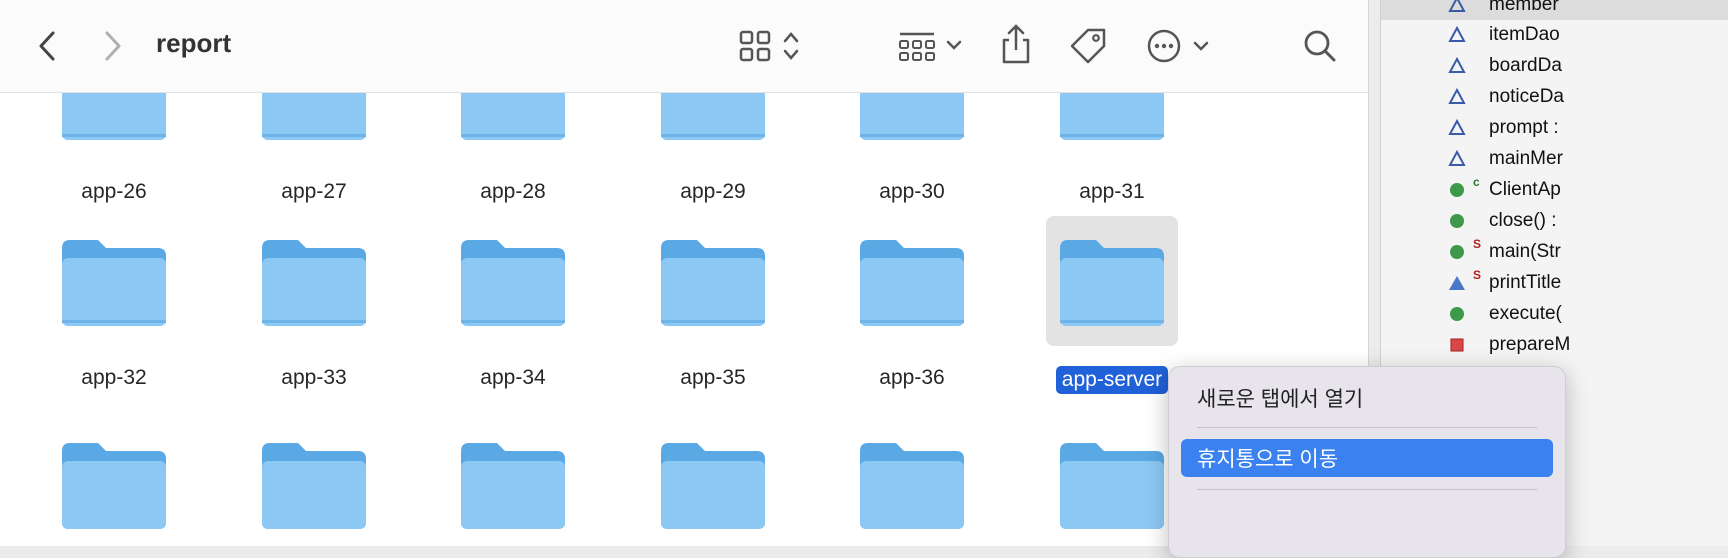 This screenshot has width=1728, height=558. I want to click on context-menu: 새로운 탭에서 열기 휴지통으로 이동, so click(1367, 462).